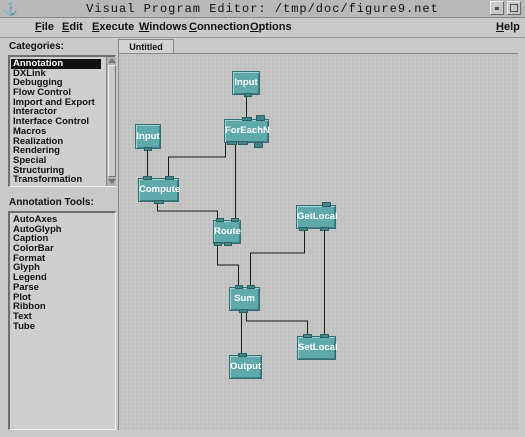 This screenshot has height=437, width=525. Describe the element at coordinates (497, 8) in the screenshot. I see `minimize-button` at that location.